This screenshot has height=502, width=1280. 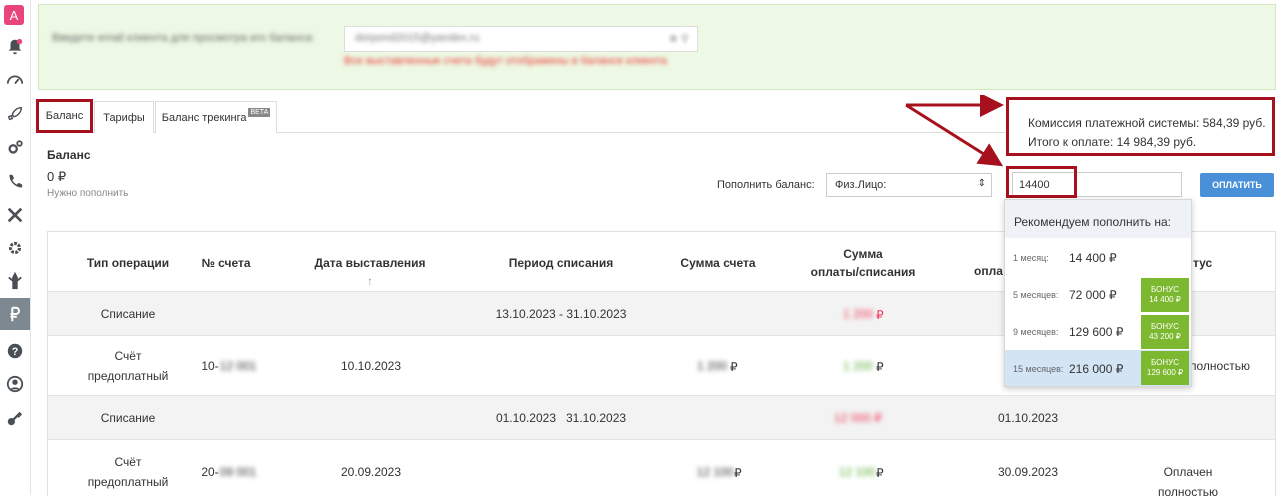 I want to click on tab-tariffs-label: Тарифы, so click(x=124, y=117).